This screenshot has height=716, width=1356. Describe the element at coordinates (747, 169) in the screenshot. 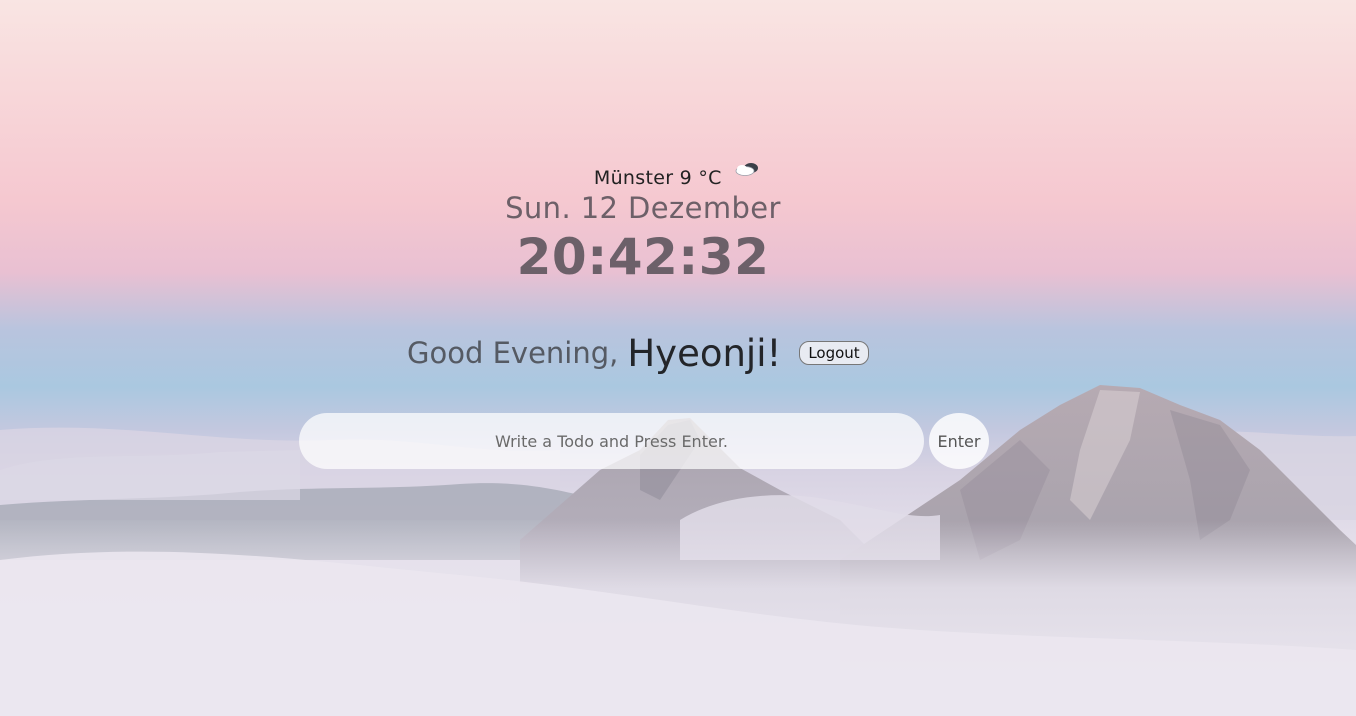

I see `cloud-icon` at that location.